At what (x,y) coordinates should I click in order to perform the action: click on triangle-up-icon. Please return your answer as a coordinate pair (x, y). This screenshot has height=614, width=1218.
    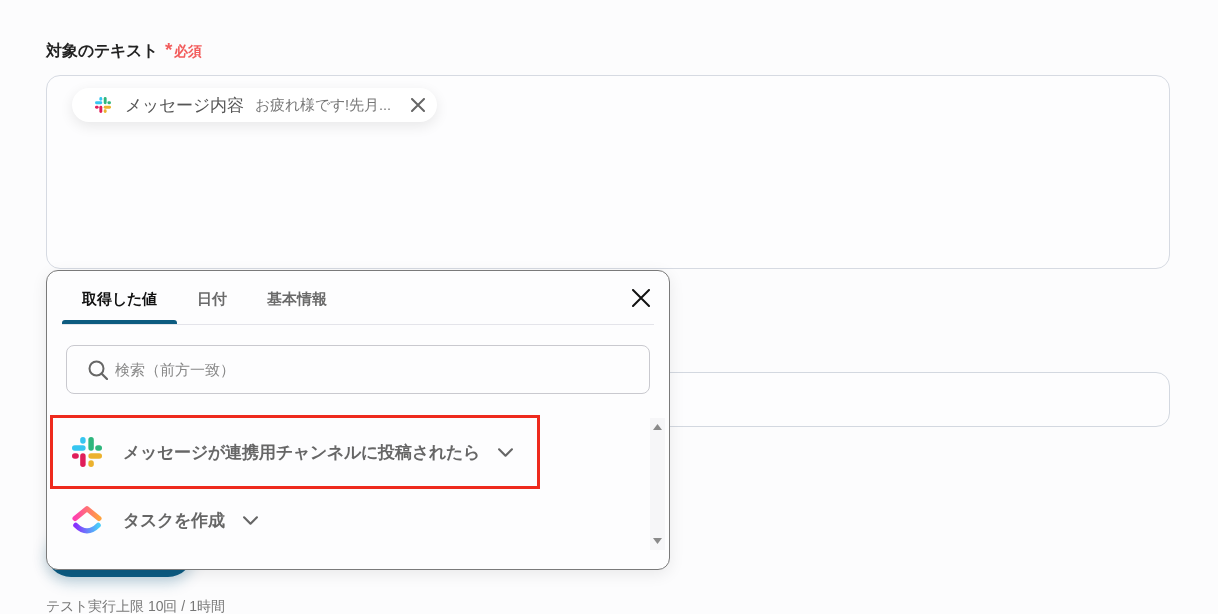
    Looking at the image, I should click on (657, 427).